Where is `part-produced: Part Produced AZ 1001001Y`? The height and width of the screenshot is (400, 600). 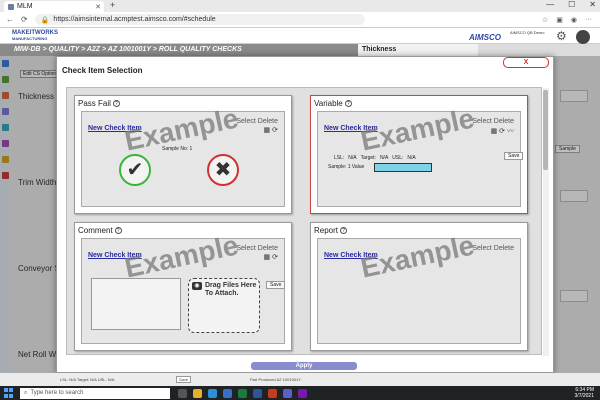
part-produced: Part Produced AZ 1001001Y is located at coordinates (275, 379).